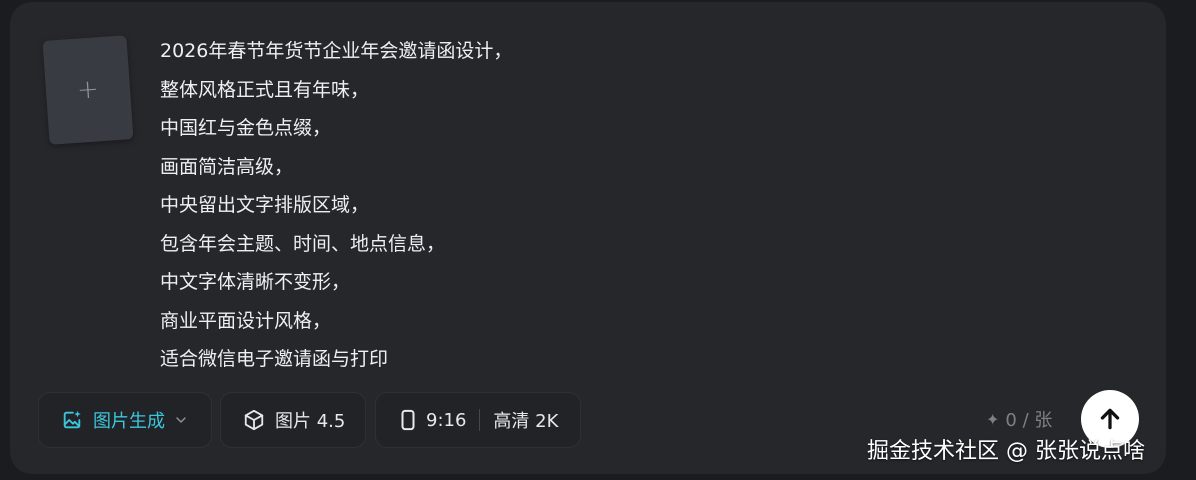 The height and width of the screenshot is (480, 1196). Describe the element at coordinates (993, 419) in the screenshot. I see `sparkle-icon: ✦` at that location.